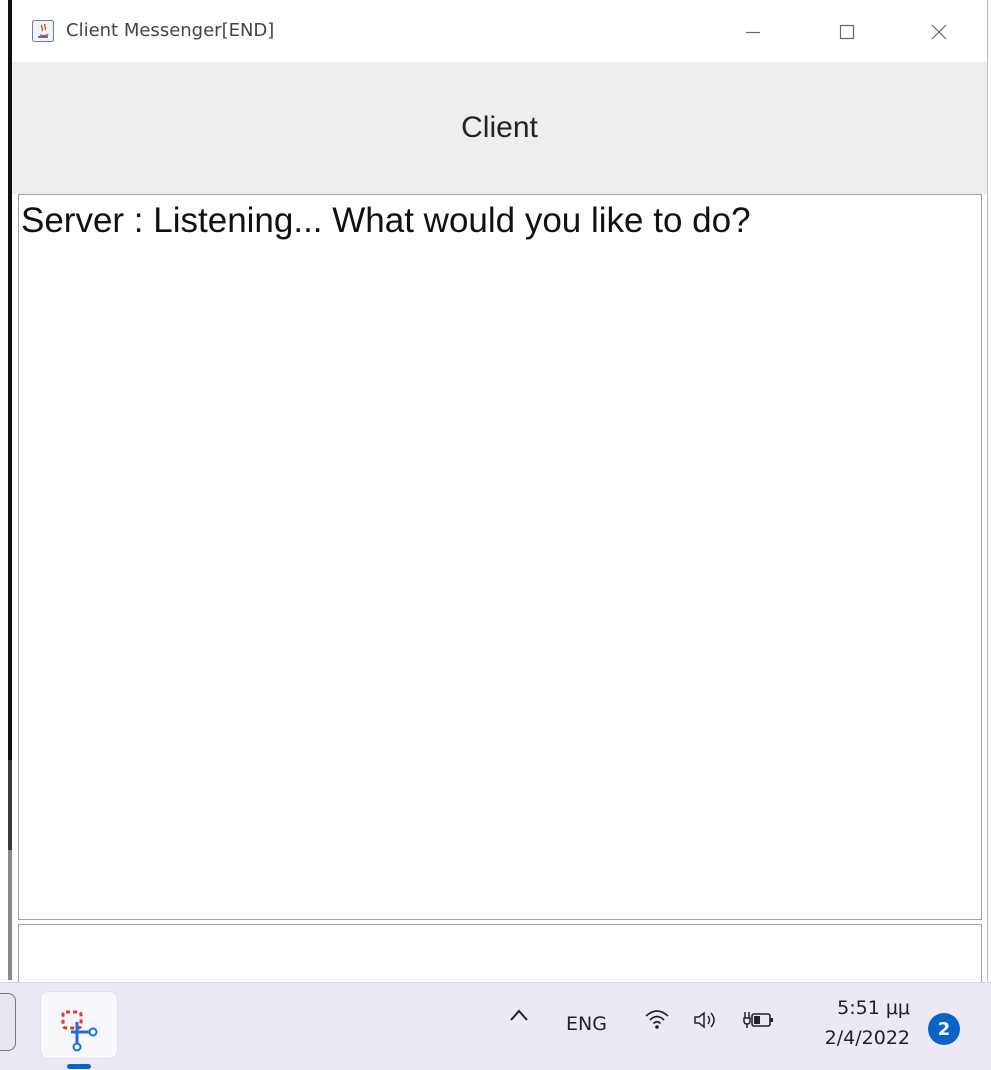 The height and width of the screenshot is (1070, 991). I want to click on close-button, so click(939, 32).